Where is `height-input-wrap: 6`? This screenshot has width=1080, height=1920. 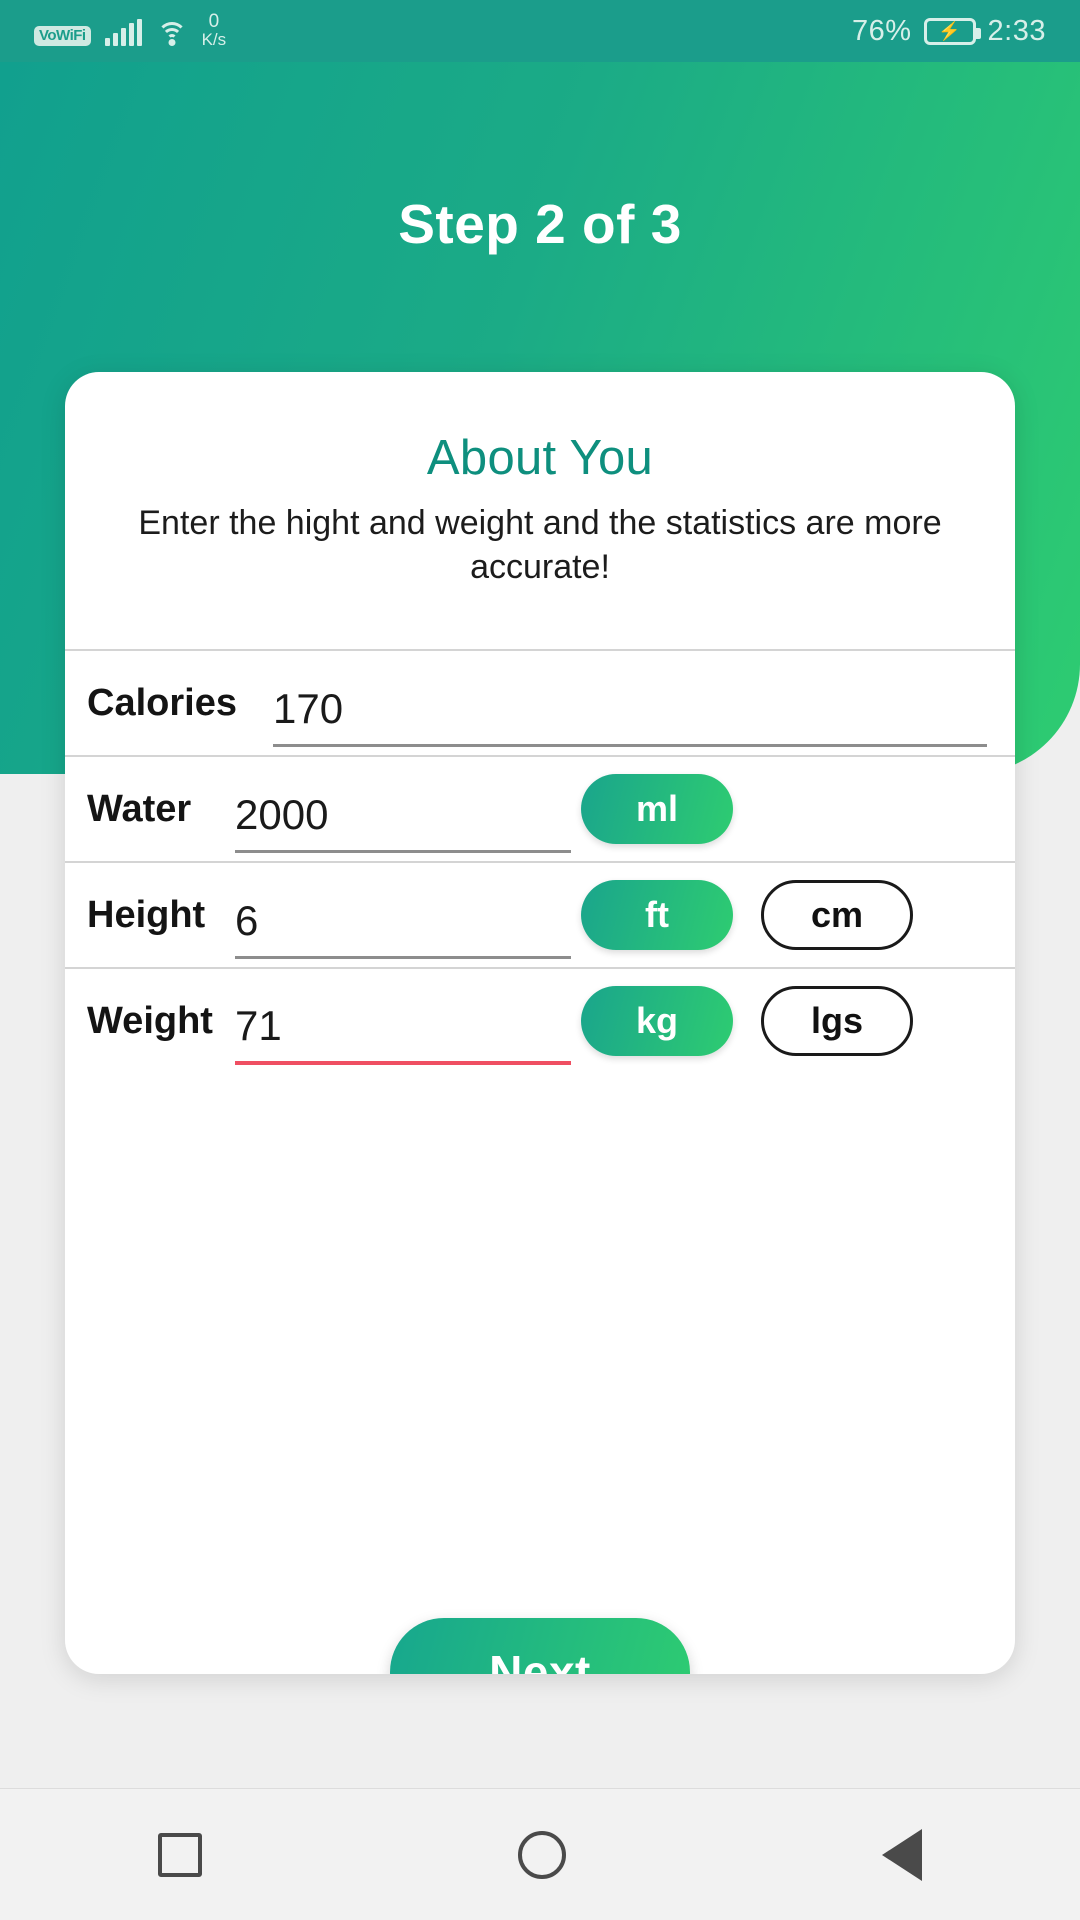 height-input-wrap: 6 is located at coordinates (403, 933).